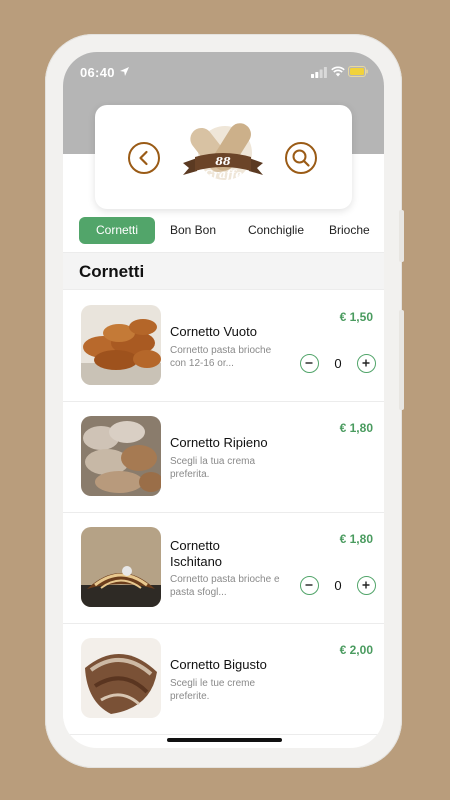  Describe the element at coordinates (219, 442) in the screenshot. I see `product-name: Cornetto Ripieno` at that location.